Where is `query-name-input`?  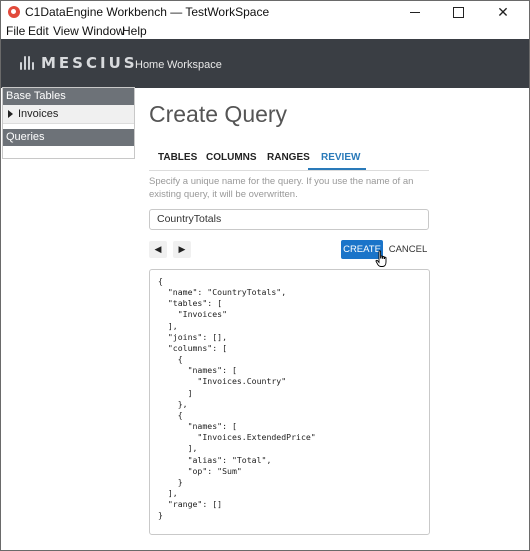 query-name-input is located at coordinates (289, 219).